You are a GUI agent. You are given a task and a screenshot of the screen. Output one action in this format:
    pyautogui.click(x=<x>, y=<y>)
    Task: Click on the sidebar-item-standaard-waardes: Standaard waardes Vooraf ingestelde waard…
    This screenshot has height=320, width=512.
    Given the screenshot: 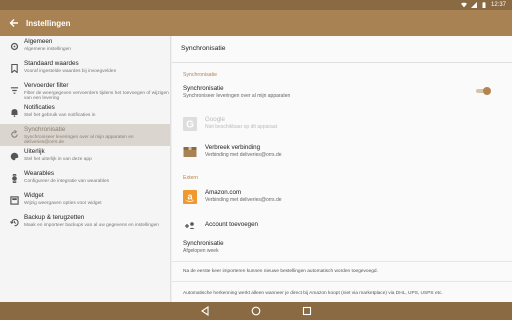 What is the action you would take?
    pyautogui.click(x=85, y=69)
    